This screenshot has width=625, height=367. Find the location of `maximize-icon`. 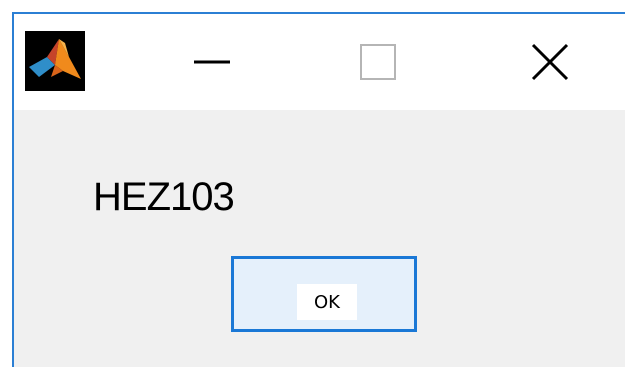

maximize-icon is located at coordinates (378, 62).